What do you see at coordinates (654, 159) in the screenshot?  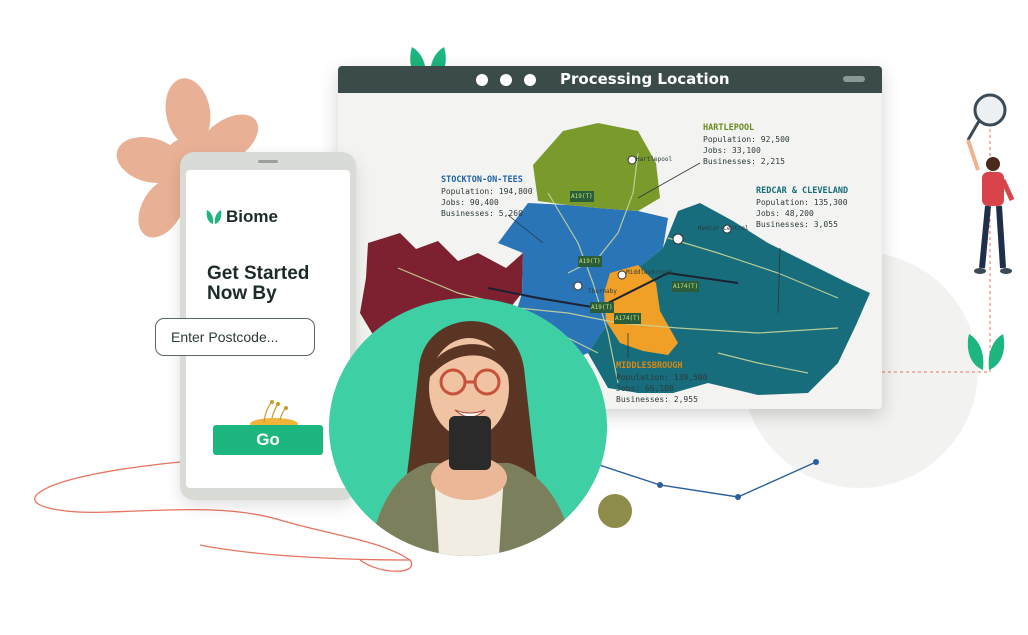 I see `town-label-hartlepool: Hartlepool` at bounding box center [654, 159].